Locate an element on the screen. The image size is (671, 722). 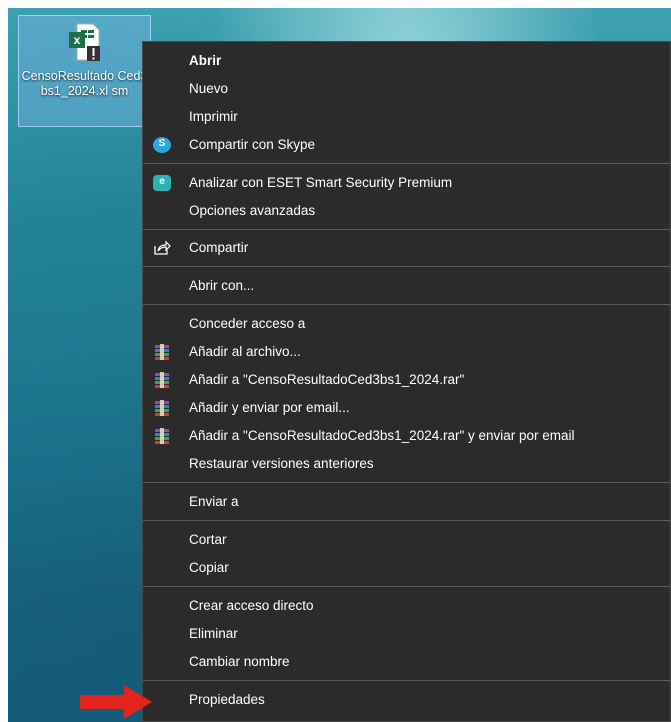
menu-item-label: Propiedades is located at coordinates (227, 699).